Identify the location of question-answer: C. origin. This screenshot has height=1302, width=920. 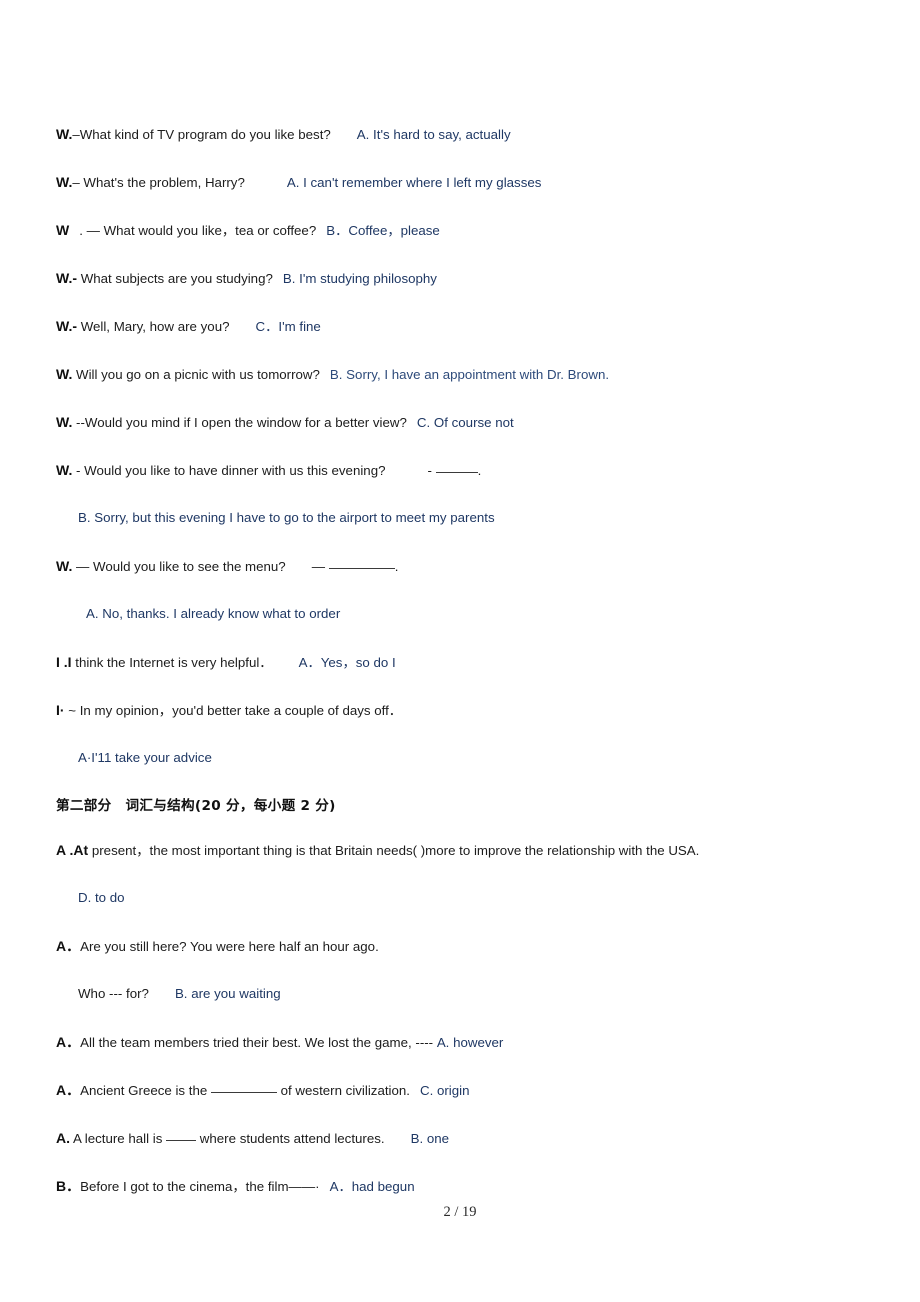
(444, 1090).